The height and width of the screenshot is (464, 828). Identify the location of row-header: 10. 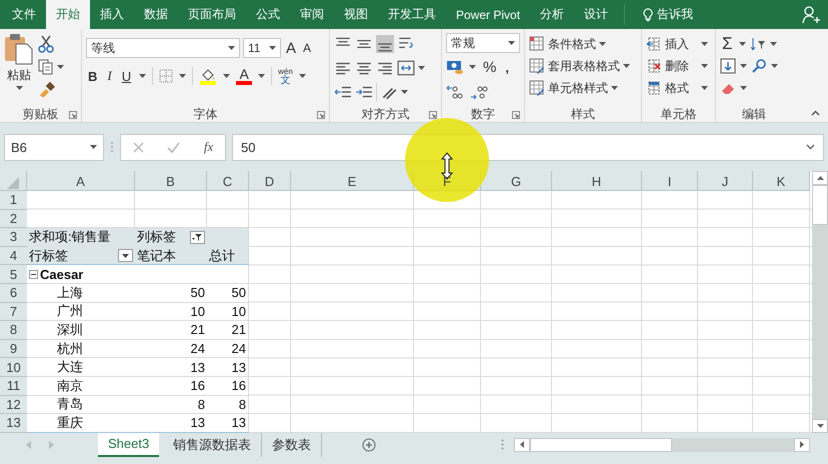
(13, 367).